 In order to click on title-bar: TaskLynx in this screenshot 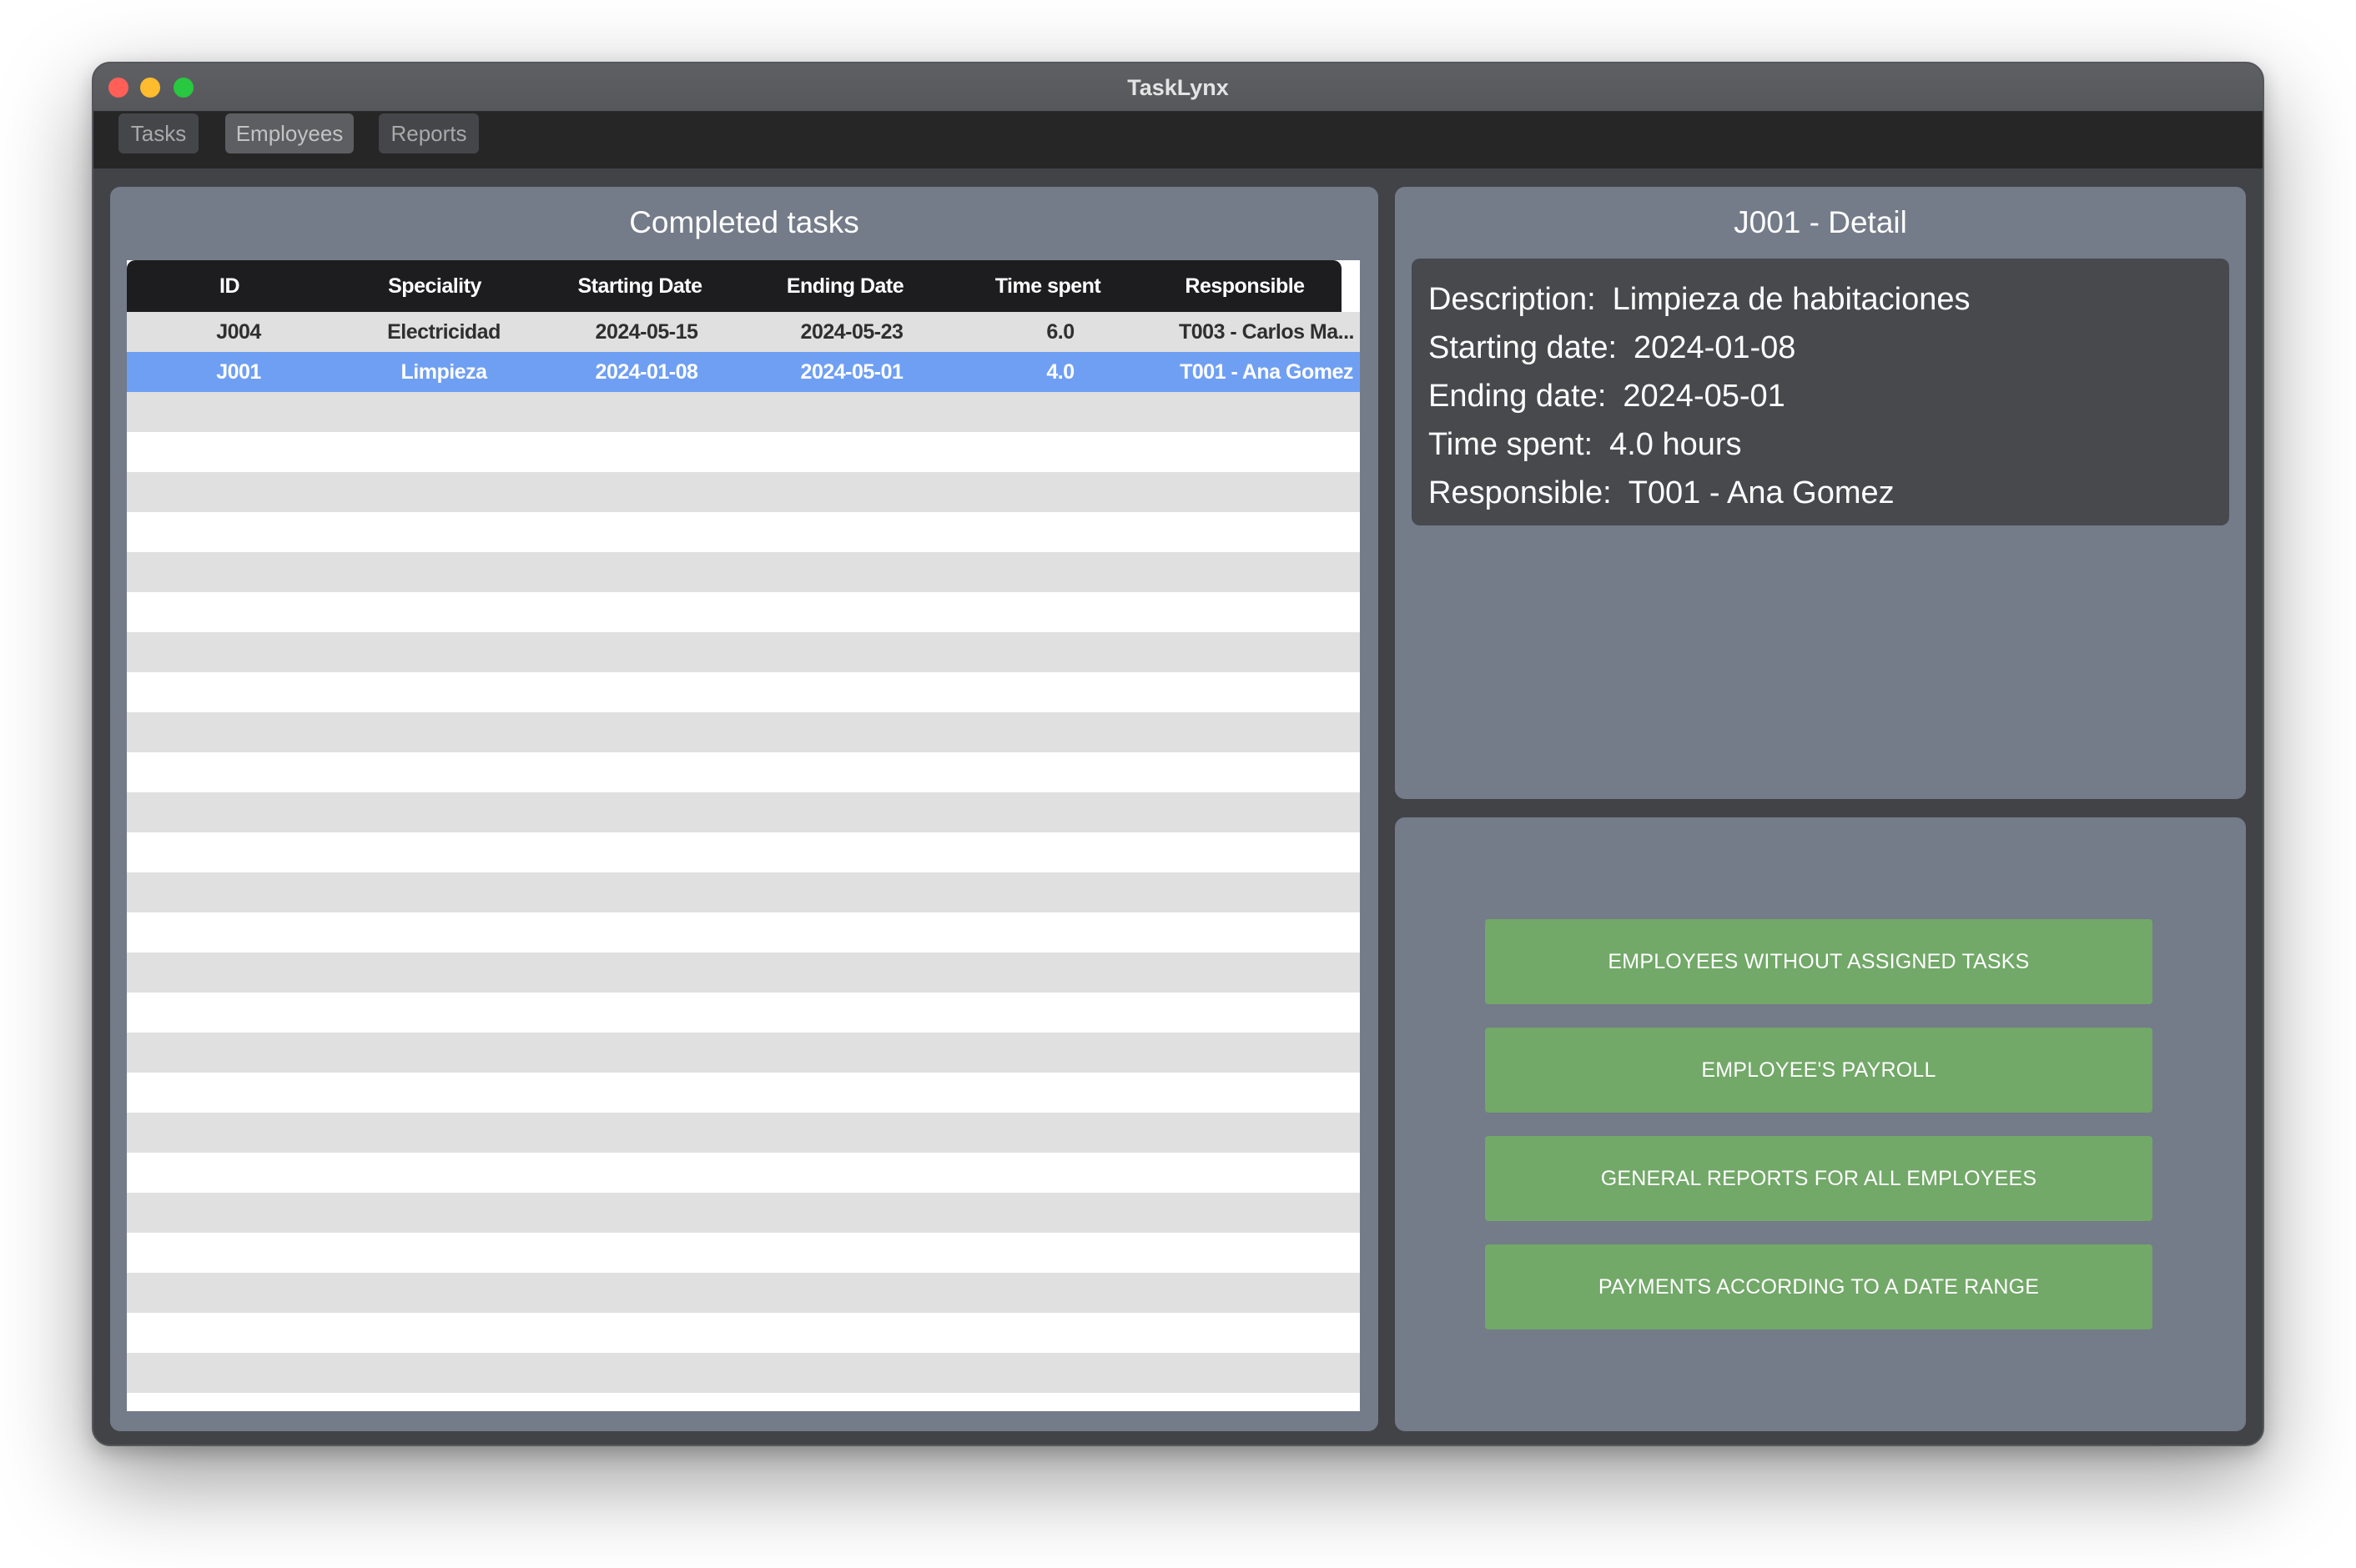, I will do `click(1178, 87)`.